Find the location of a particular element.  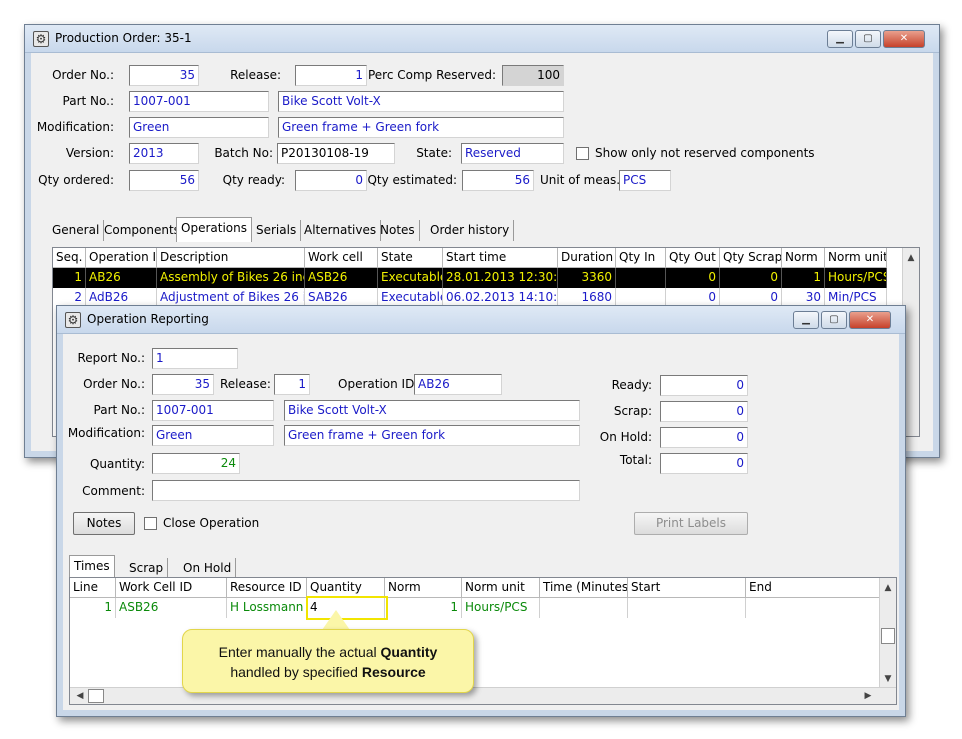

callout-line2-bold: Resource is located at coordinates (393, 672).